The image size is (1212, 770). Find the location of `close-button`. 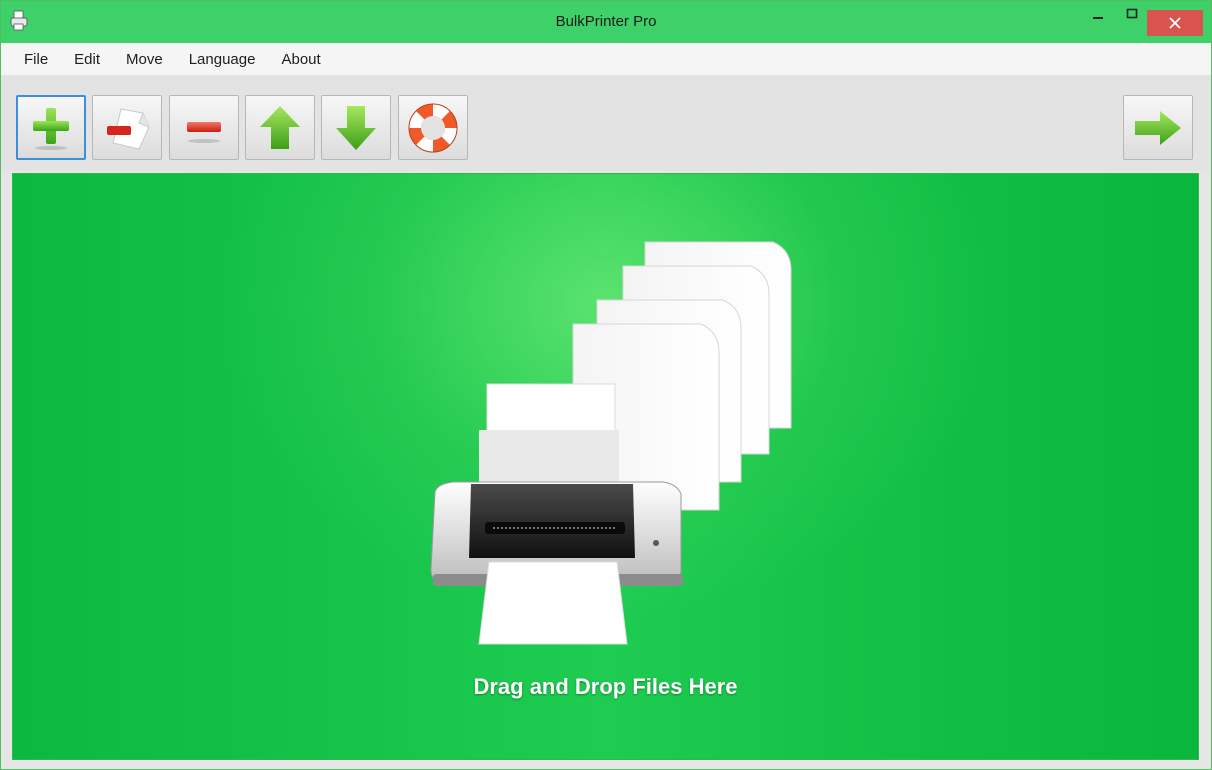

close-button is located at coordinates (1175, 23).